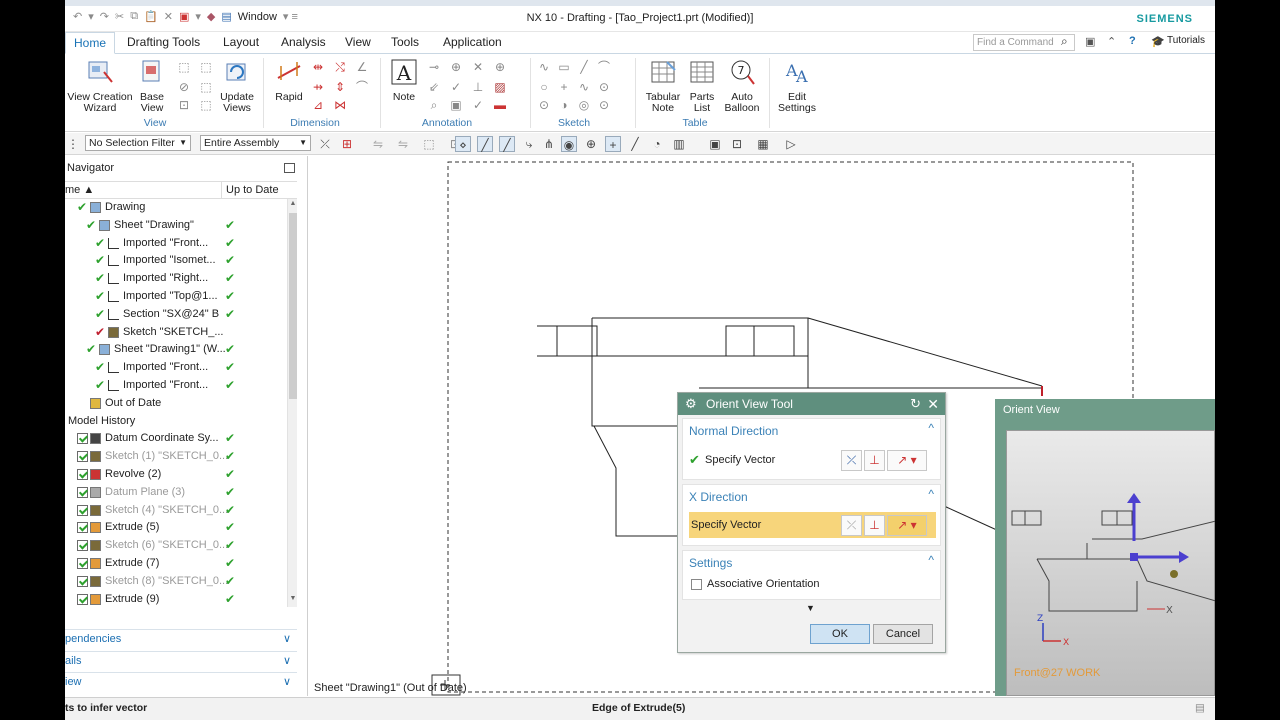 The width and height of the screenshot is (1280, 720). What do you see at coordinates (797, 86) in the screenshot?
I see `edit-settings-button: AA Edit Settings` at bounding box center [797, 86].